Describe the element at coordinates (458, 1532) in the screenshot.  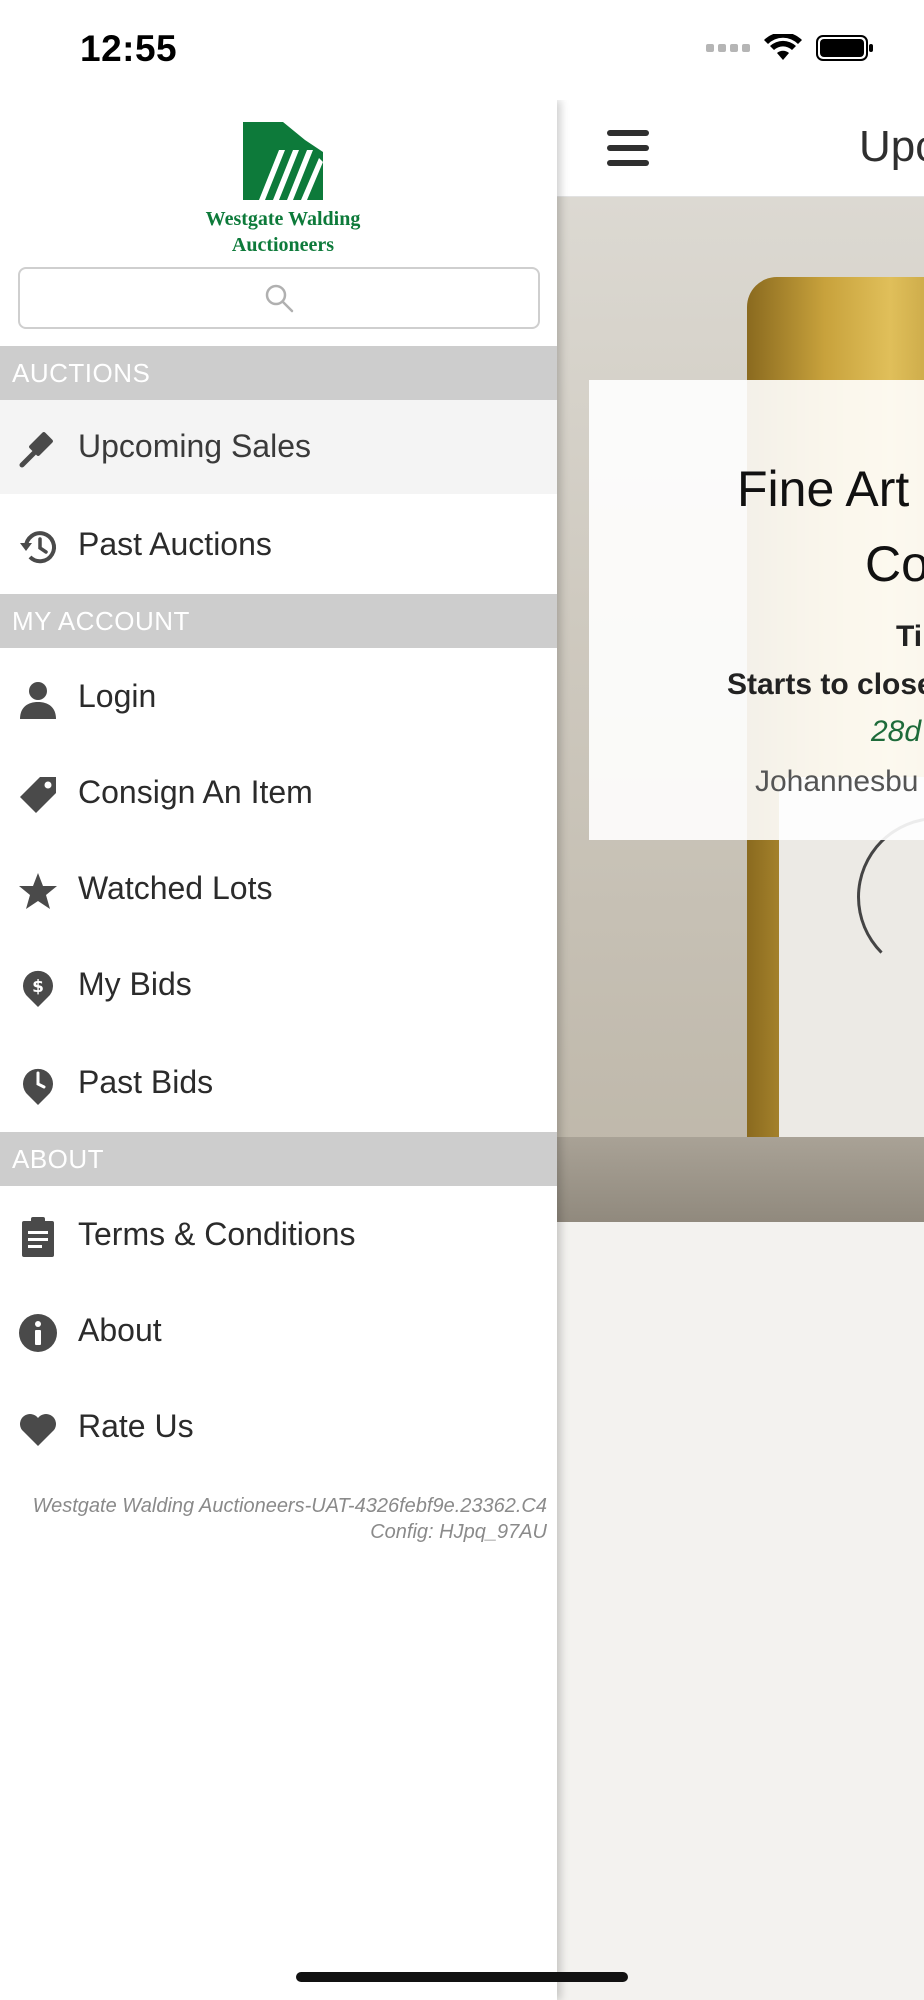
I see `config-string: Config: HJpq_97AU` at that location.